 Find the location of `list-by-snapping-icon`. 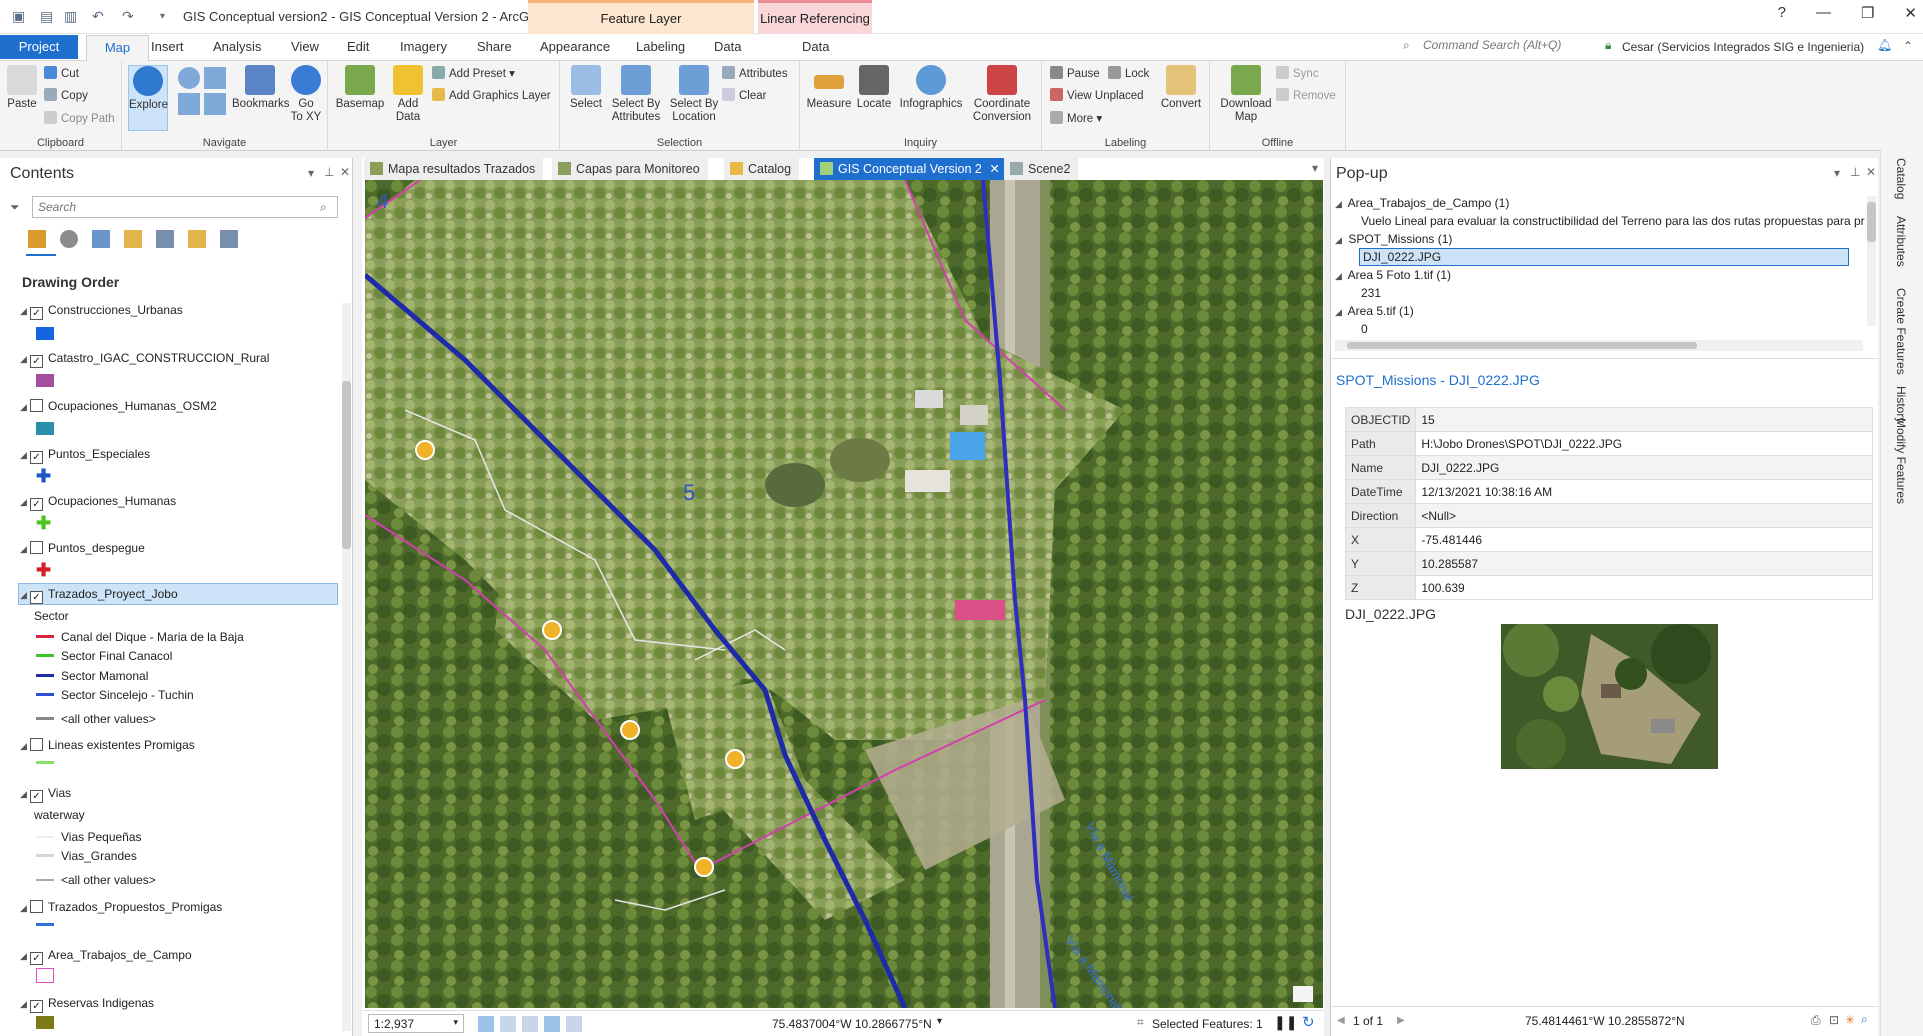

list-by-snapping-icon is located at coordinates (165, 239).